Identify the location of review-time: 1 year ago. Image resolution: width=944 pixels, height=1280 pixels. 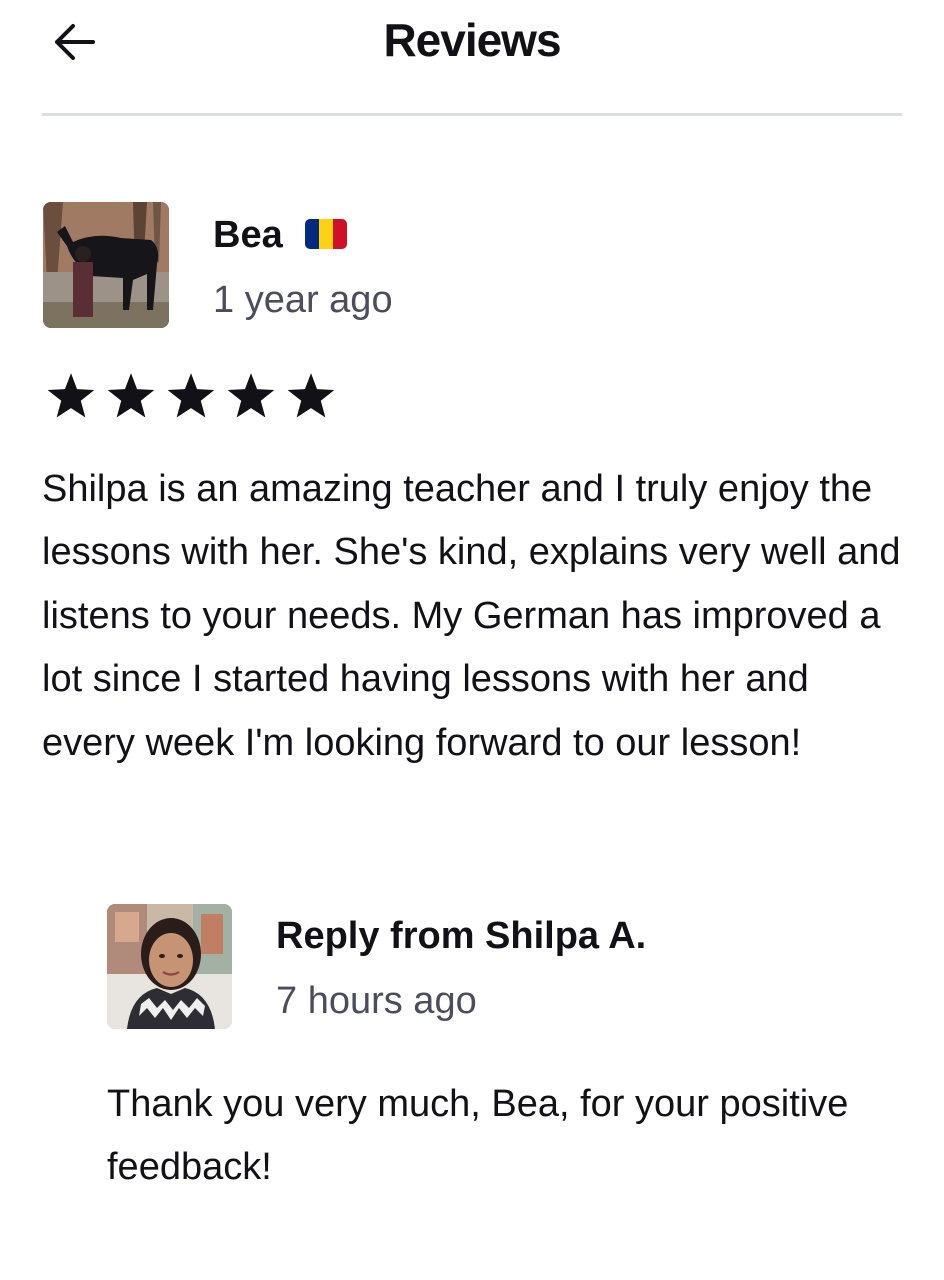
(303, 300).